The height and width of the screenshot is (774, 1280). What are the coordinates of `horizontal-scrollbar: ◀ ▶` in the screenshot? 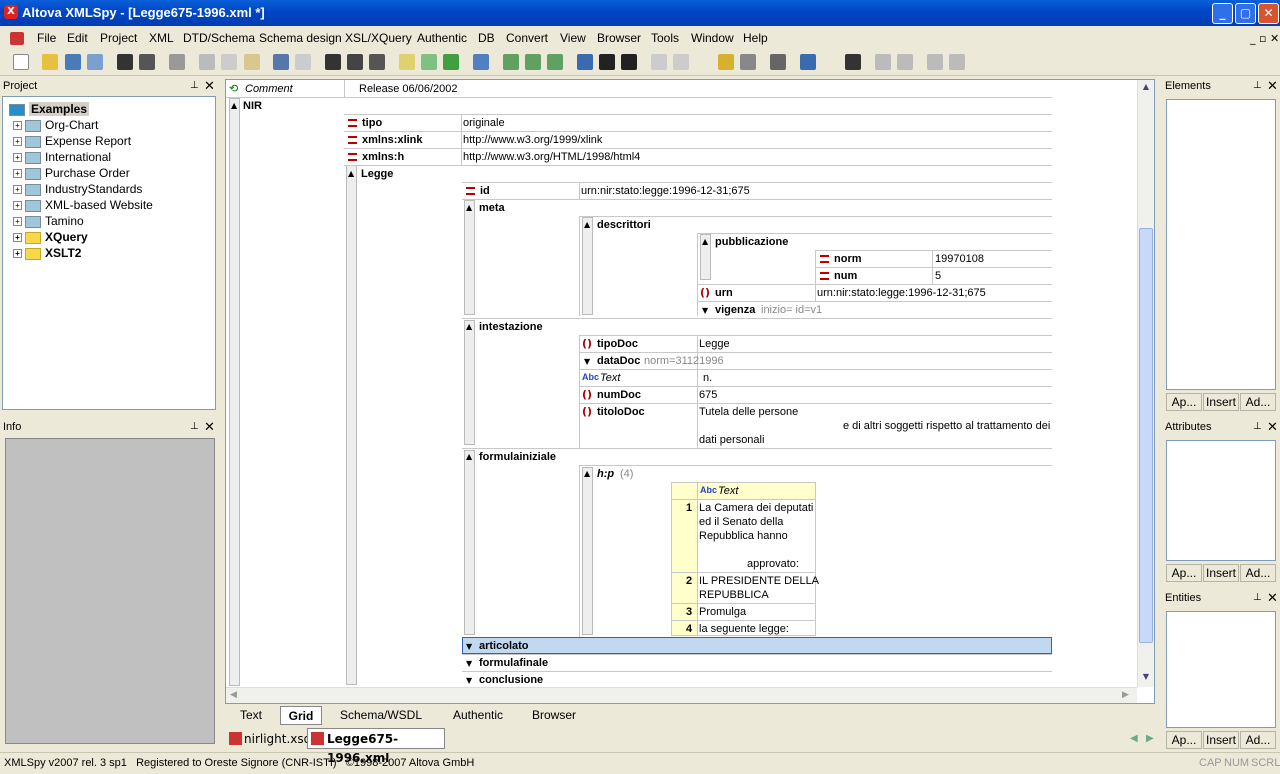 It's located at (681, 695).